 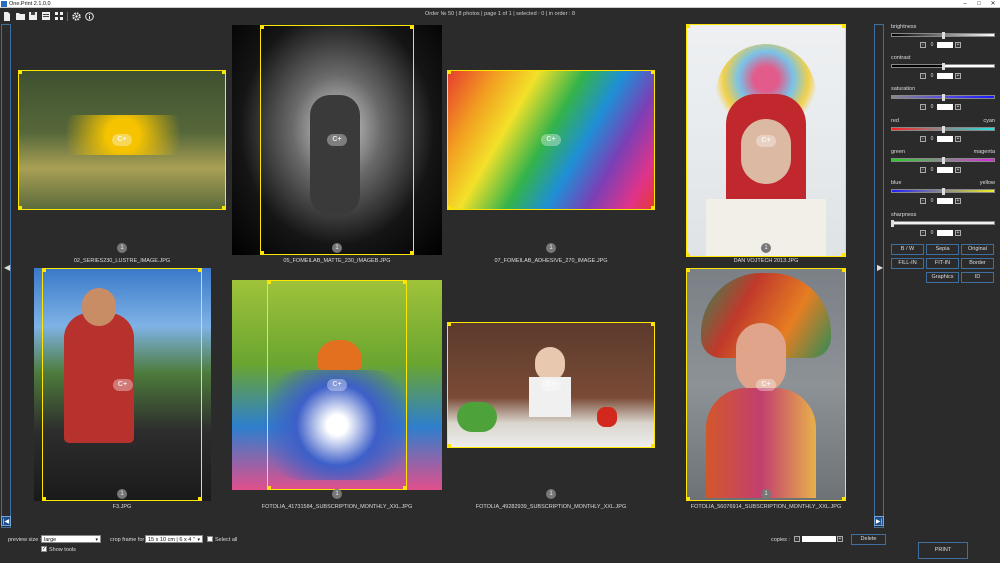 I want to click on report-icon, so click(x=46, y=16).